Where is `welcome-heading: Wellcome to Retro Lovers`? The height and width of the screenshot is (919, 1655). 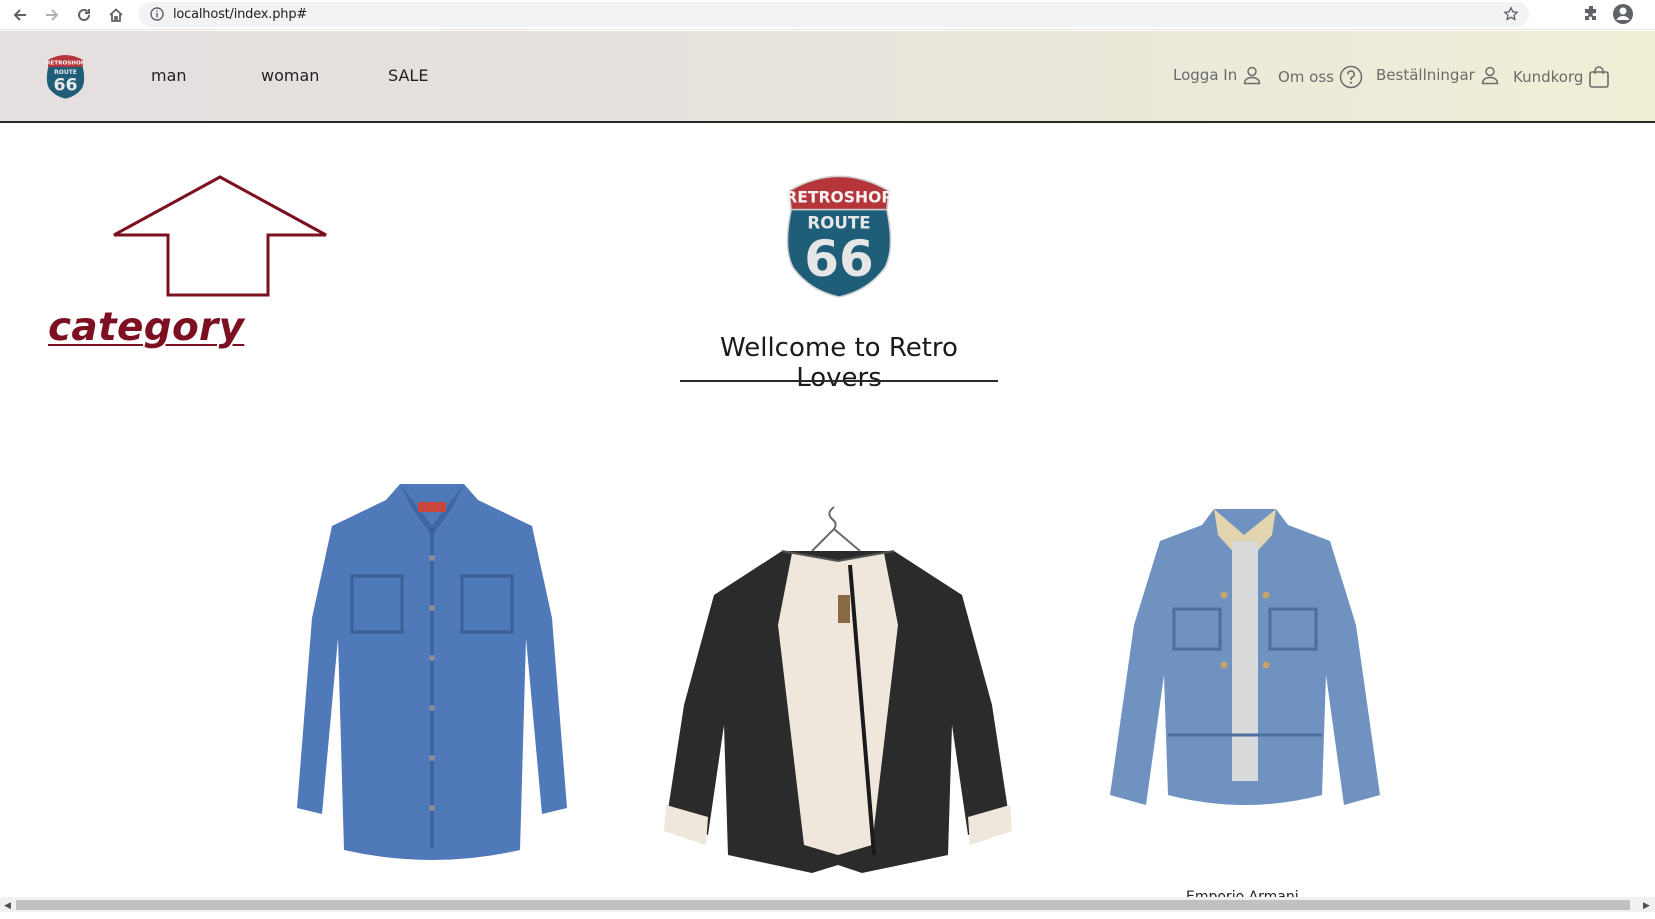 welcome-heading: Wellcome to Retro Lovers is located at coordinates (839, 363).